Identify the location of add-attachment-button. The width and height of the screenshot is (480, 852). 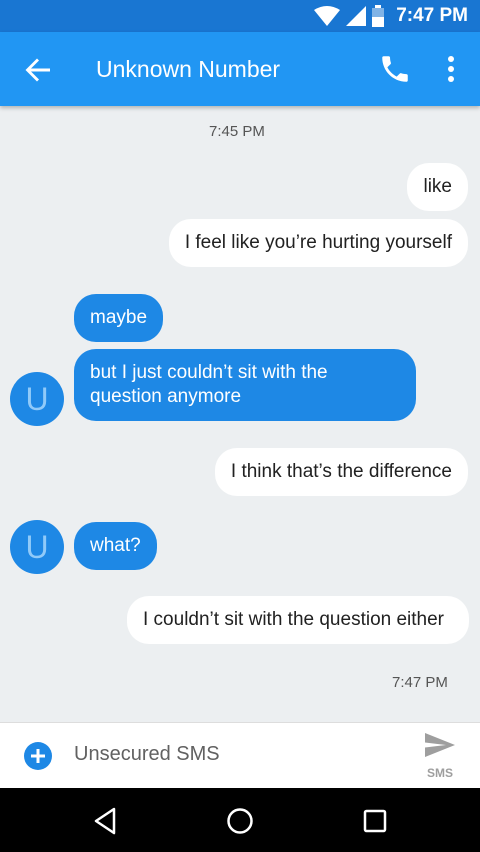
(38, 756).